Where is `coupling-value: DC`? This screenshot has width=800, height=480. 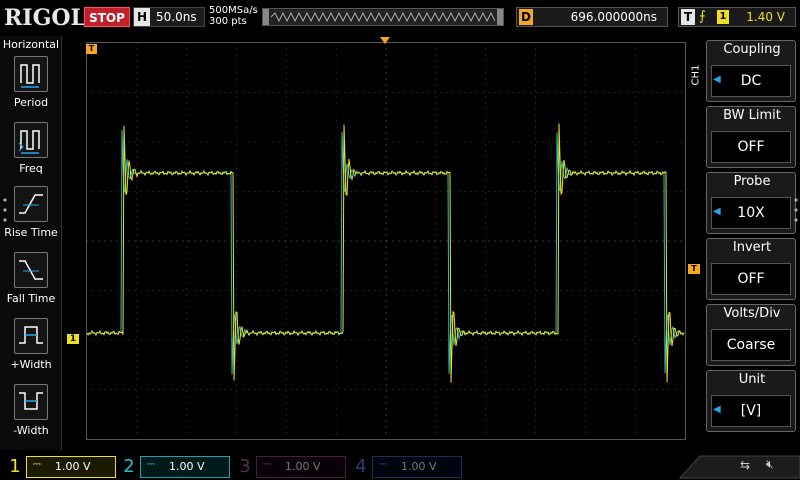
coupling-value: DC is located at coordinates (751, 81).